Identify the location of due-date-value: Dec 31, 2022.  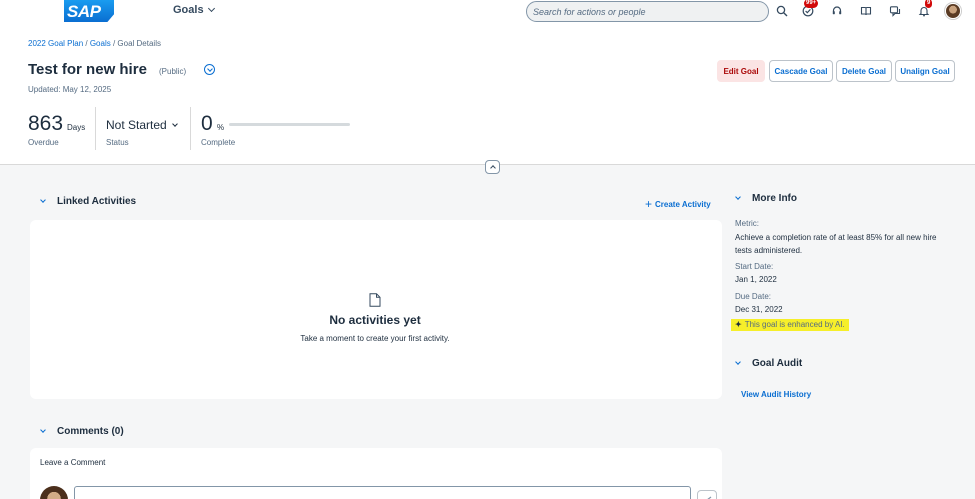
(759, 309).